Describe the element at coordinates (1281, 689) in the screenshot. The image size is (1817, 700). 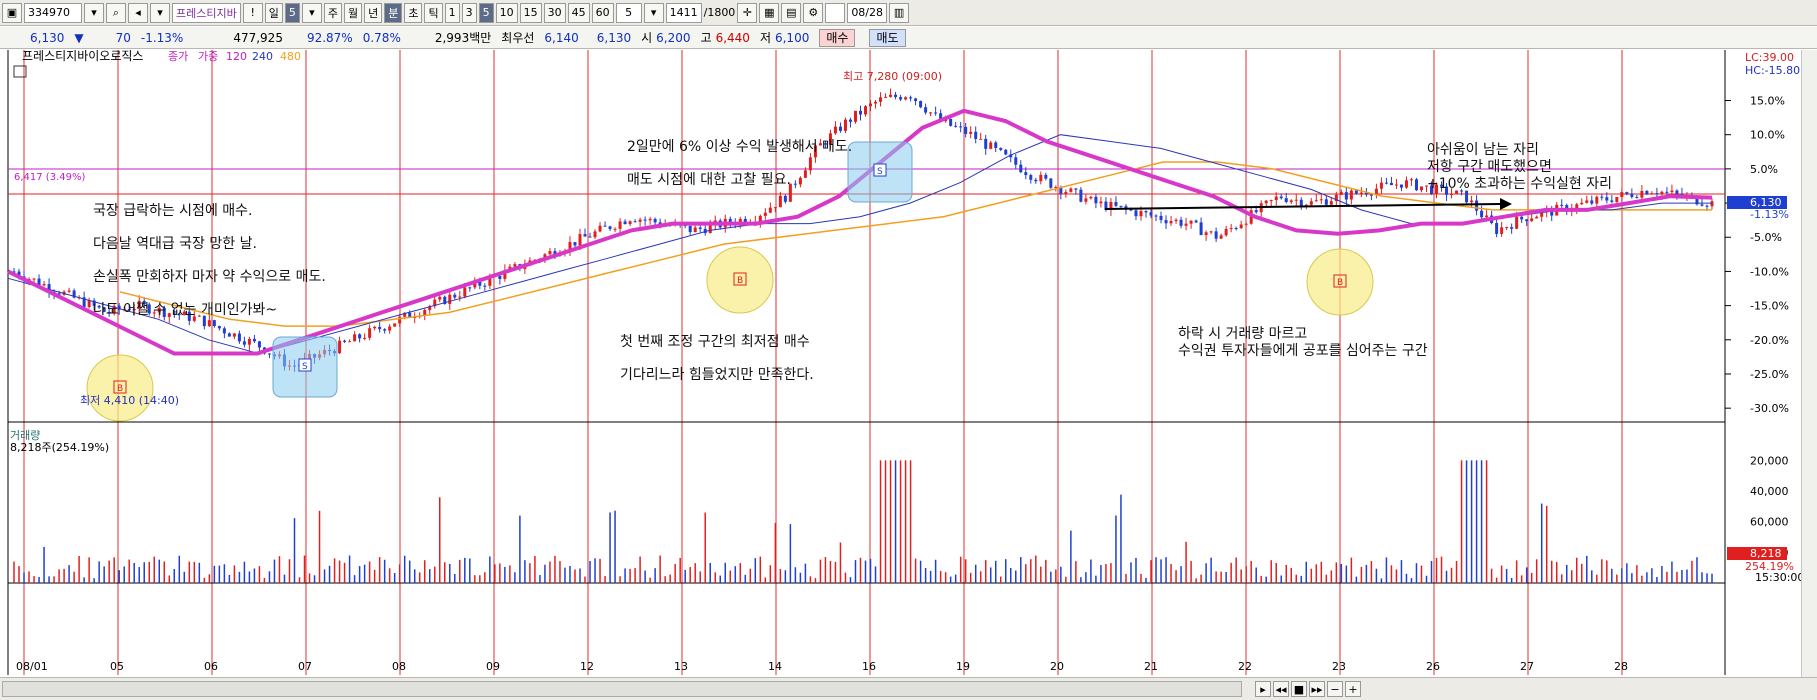
I see `rewind-icon: ◂◂` at that location.